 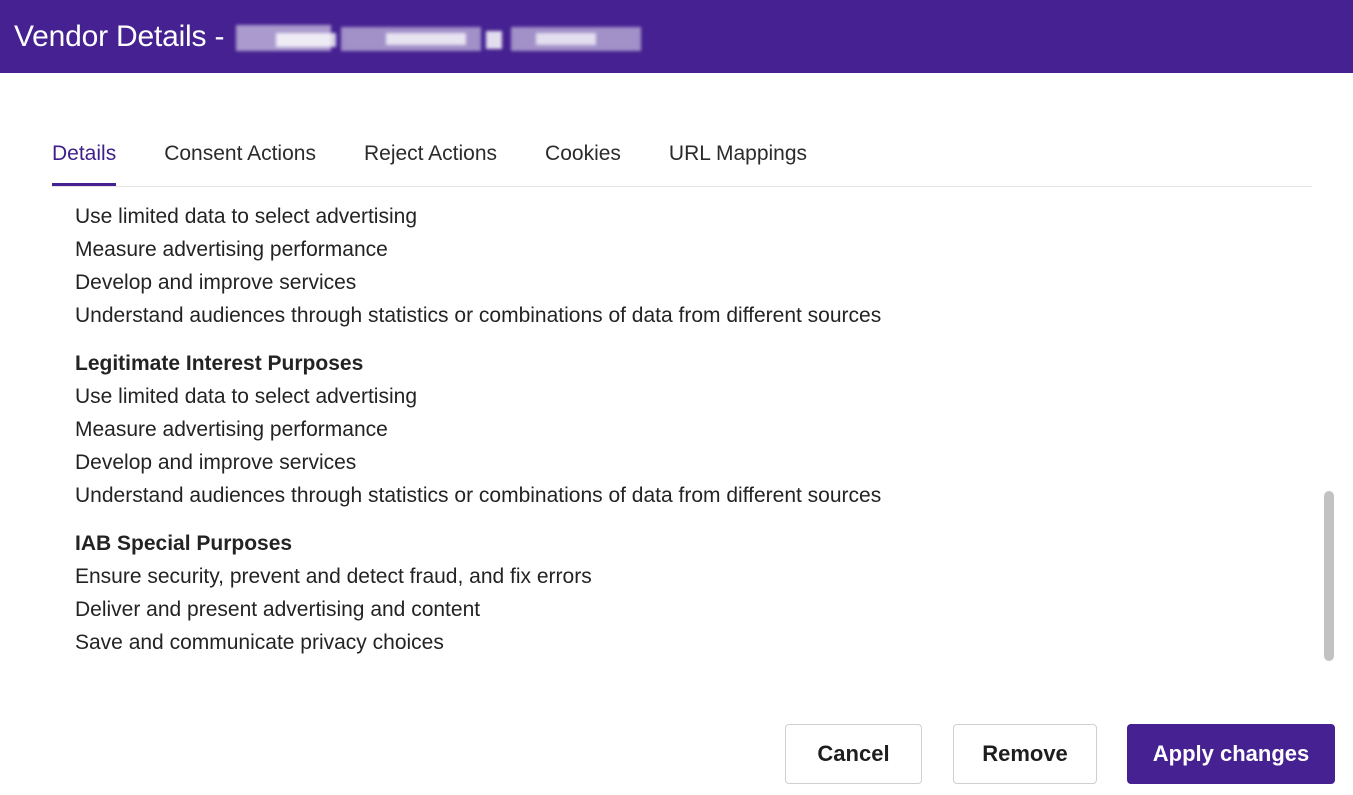 What do you see at coordinates (119, 36) in the screenshot?
I see `dialog-title: Vendor Details -` at bounding box center [119, 36].